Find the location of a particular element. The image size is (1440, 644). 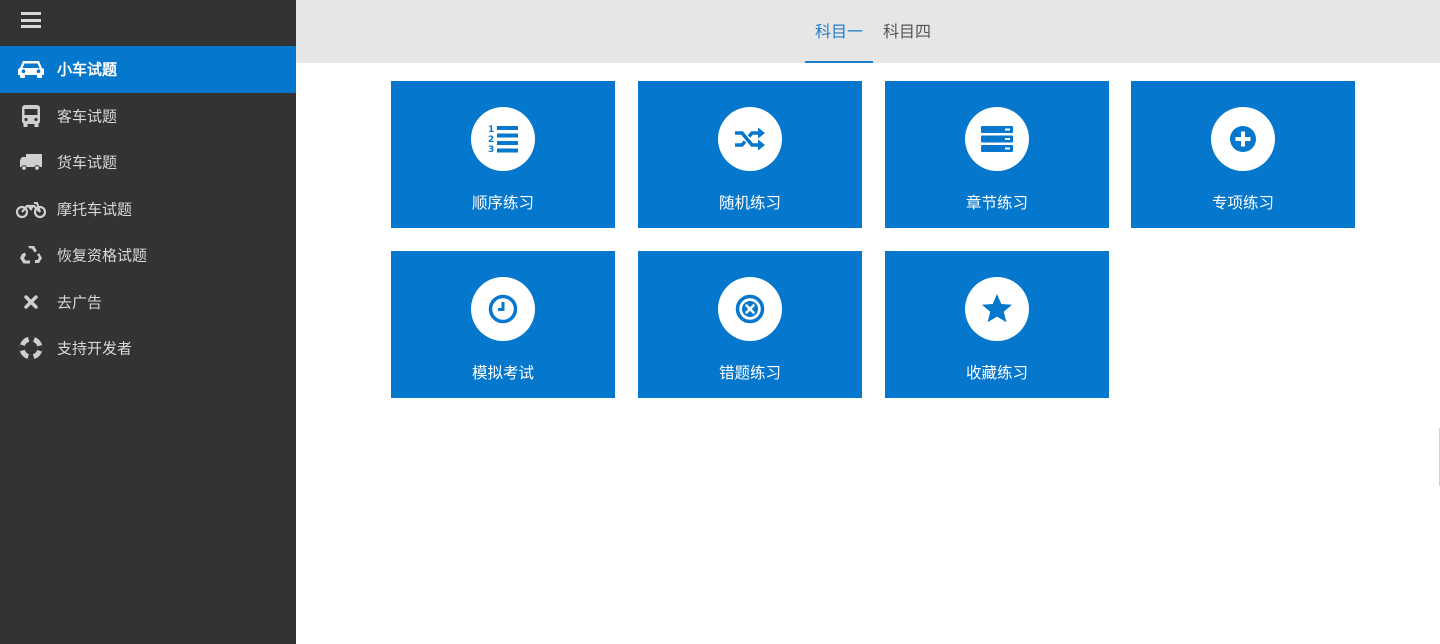

sidebar-item-label: 摩托车试题 is located at coordinates (95, 209).